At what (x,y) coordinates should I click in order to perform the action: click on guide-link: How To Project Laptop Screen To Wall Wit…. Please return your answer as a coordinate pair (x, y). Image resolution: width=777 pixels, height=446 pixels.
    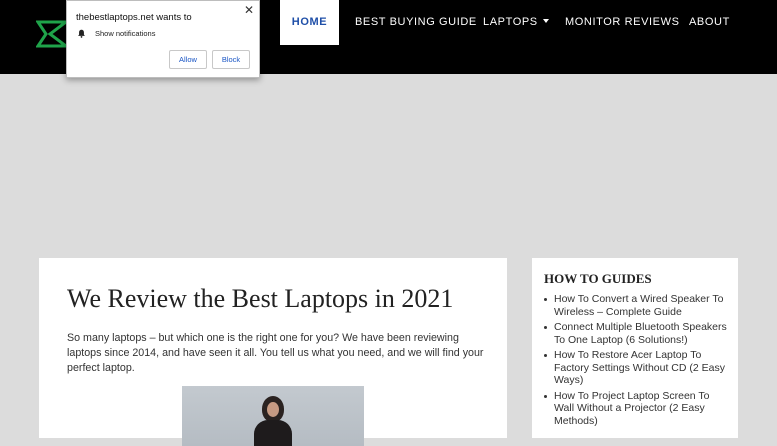
    Looking at the image, I should click on (637, 409).